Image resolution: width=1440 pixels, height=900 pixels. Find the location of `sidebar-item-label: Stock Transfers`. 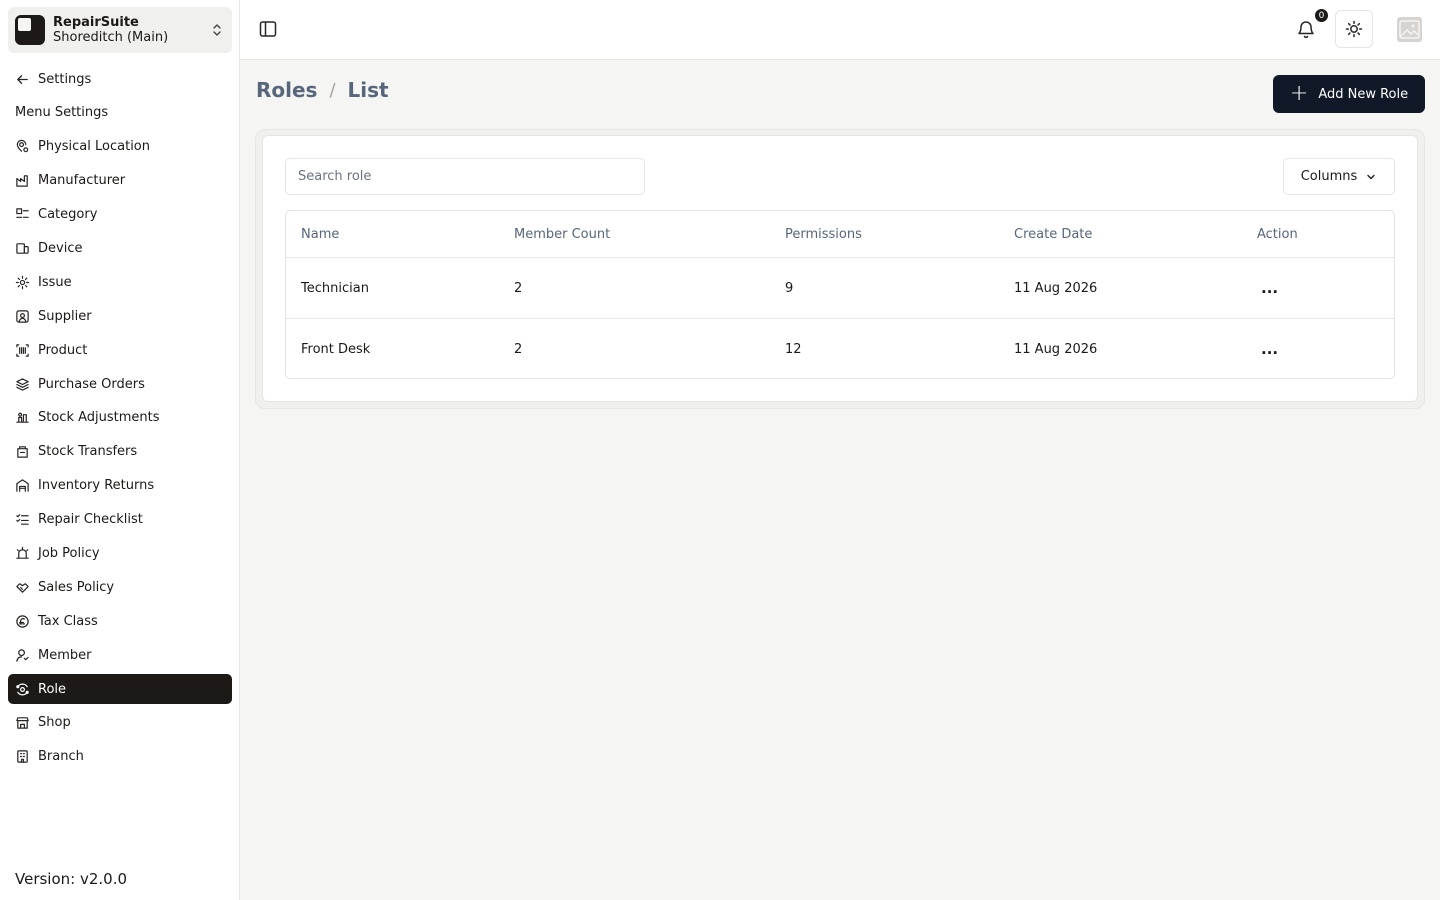

sidebar-item-label: Stock Transfers is located at coordinates (88, 452).